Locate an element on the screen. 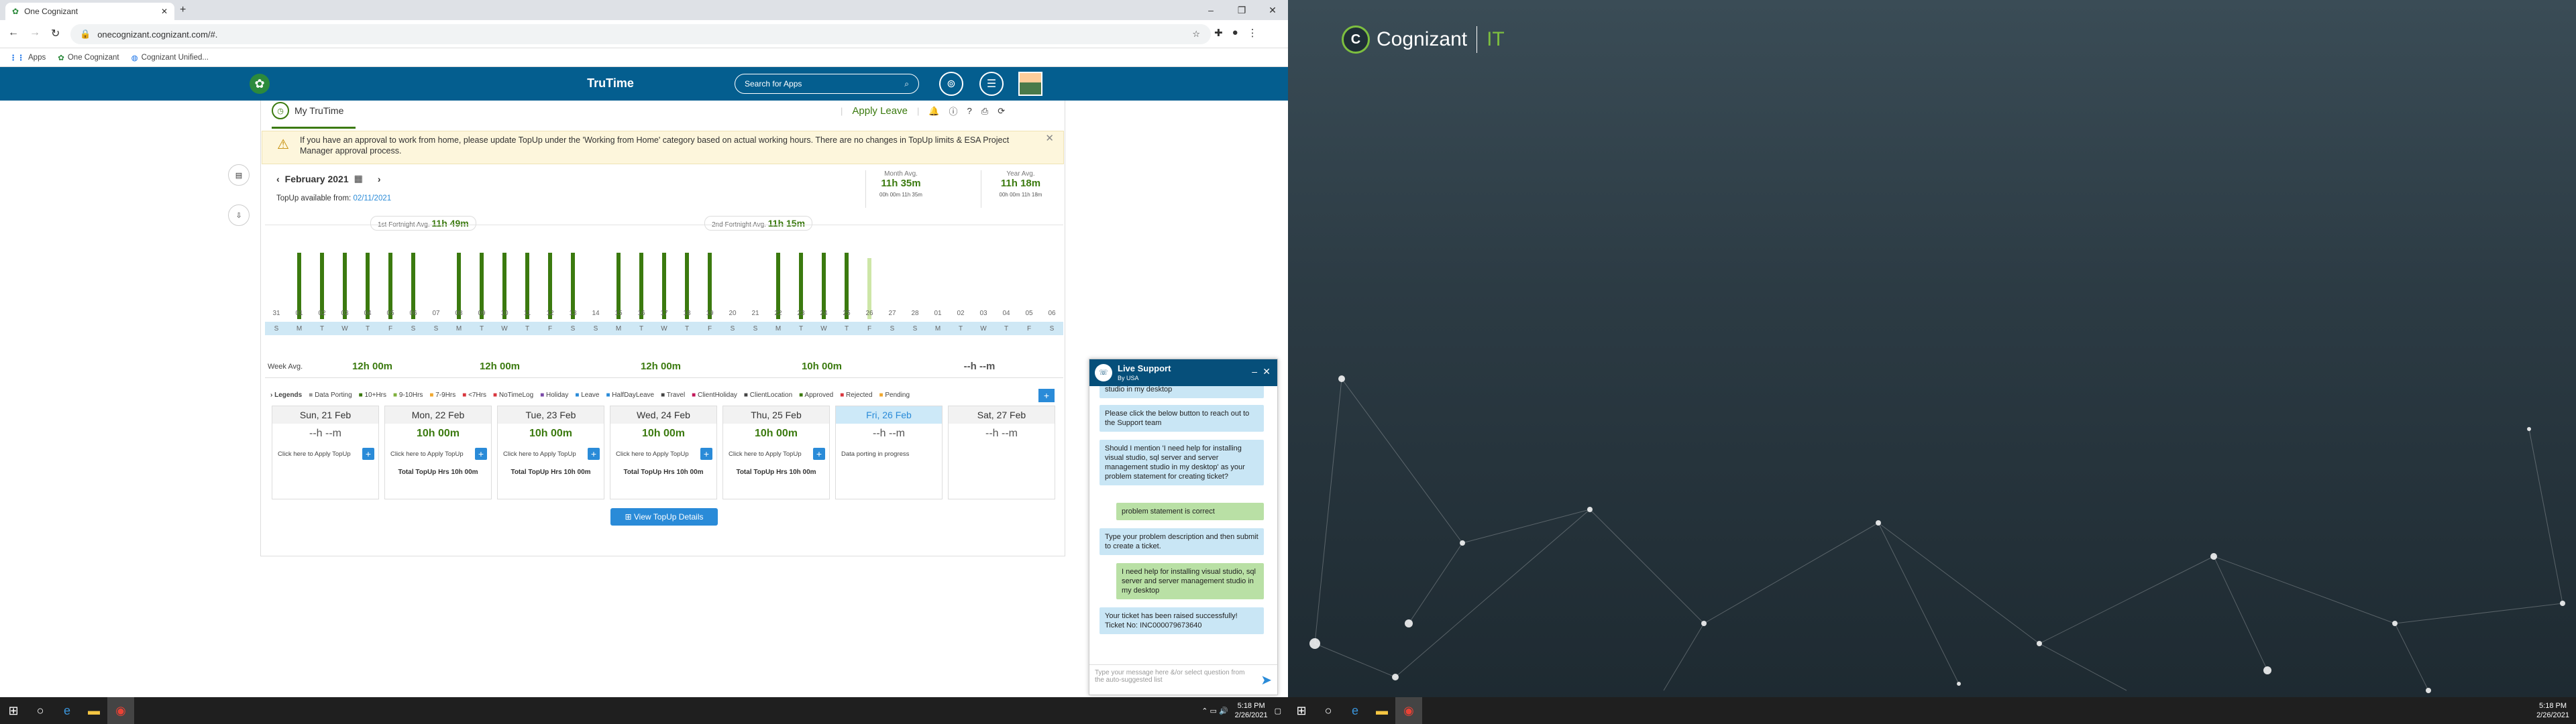 The image size is (2576, 724). restore-icon: ❐ is located at coordinates (1241, 10).